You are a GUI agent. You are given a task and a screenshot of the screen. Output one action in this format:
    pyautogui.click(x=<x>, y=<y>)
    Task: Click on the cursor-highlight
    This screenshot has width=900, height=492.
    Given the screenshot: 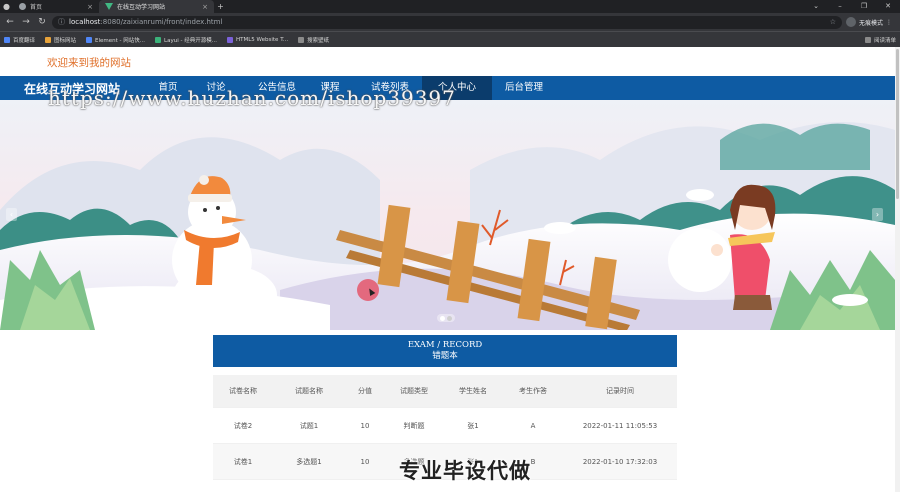 What is the action you would take?
    pyautogui.click(x=368, y=290)
    